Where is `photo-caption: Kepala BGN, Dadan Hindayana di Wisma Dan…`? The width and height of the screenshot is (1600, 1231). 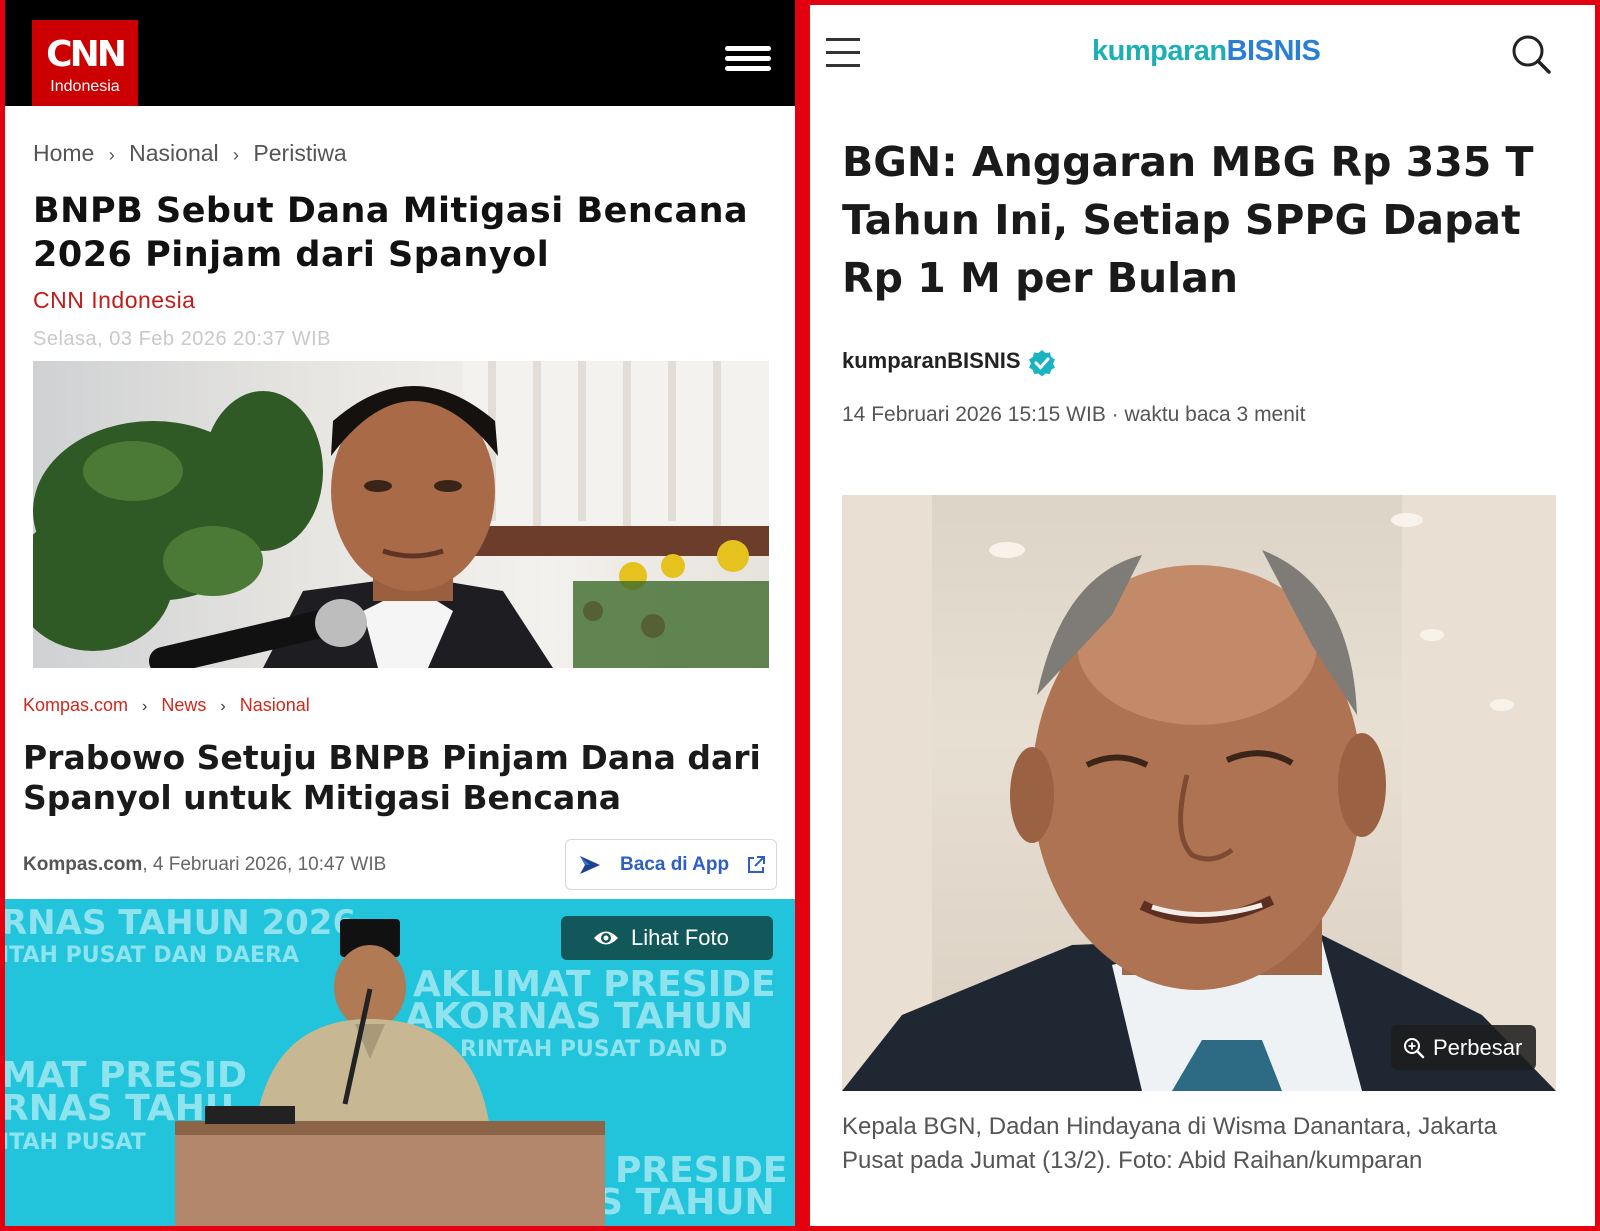
photo-caption: Kepala BGN, Dadan Hindayana di Wisma Dan… is located at coordinates (1170, 1143).